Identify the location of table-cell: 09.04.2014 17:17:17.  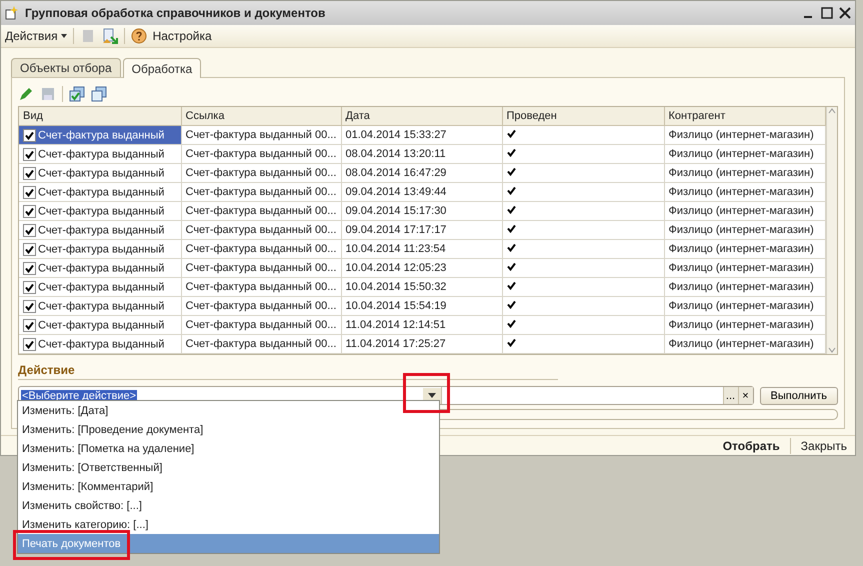
(421, 230).